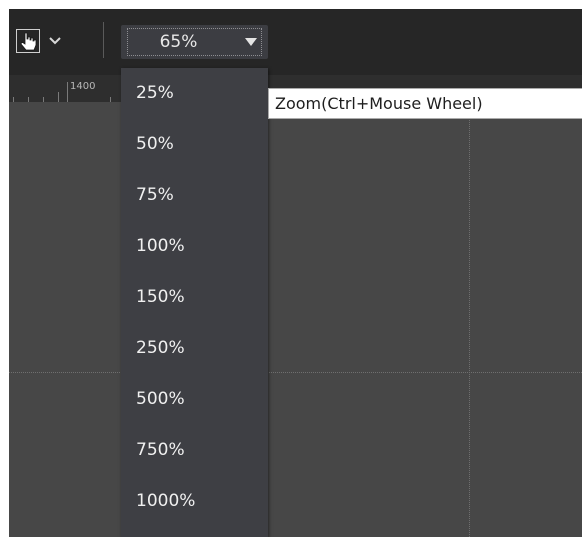  Describe the element at coordinates (295, 372) in the screenshot. I see `grid-guide-horizontal` at that location.